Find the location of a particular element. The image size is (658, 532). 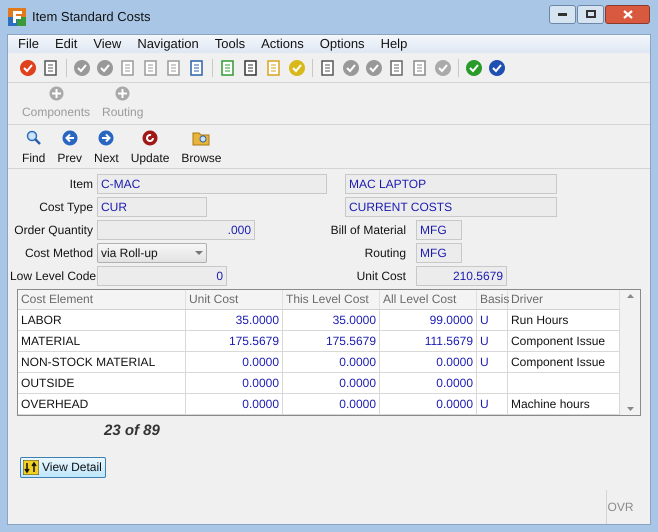

record-count: 23 of 89 is located at coordinates (132, 431).